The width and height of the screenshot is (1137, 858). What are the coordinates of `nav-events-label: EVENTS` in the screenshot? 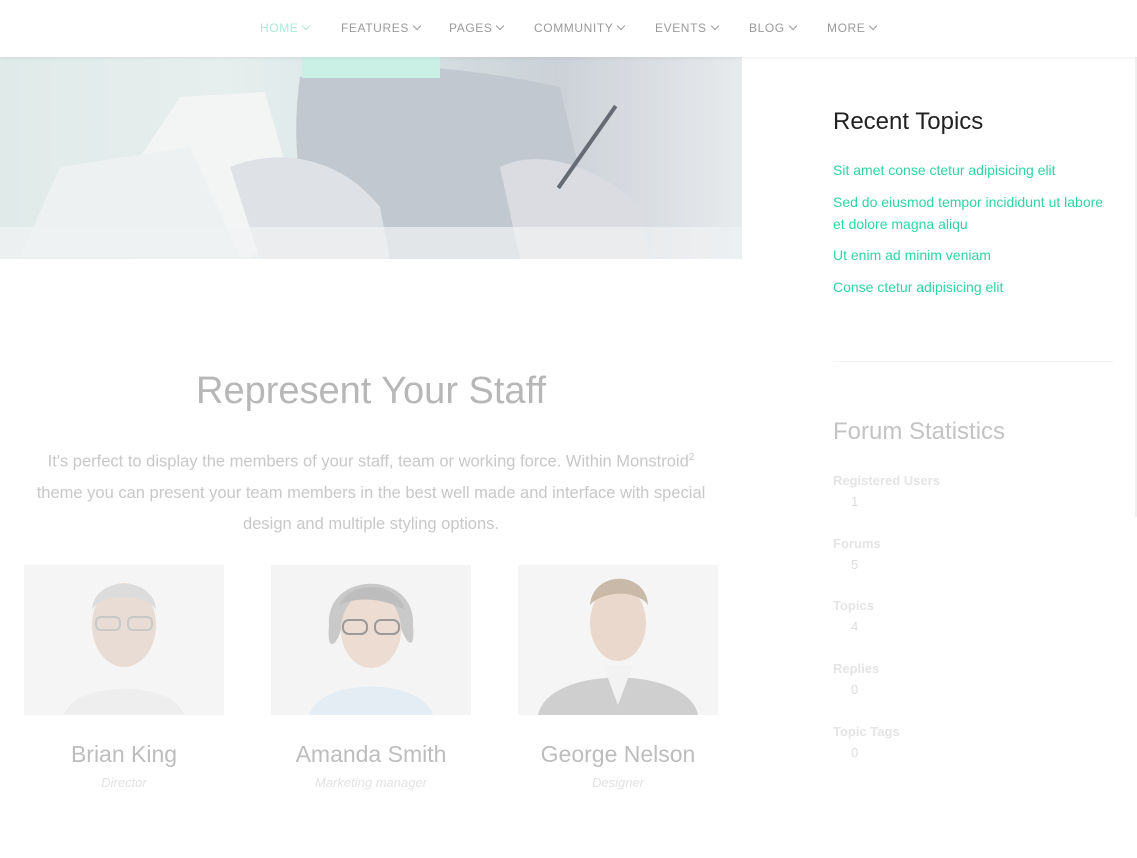 It's located at (681, 28).